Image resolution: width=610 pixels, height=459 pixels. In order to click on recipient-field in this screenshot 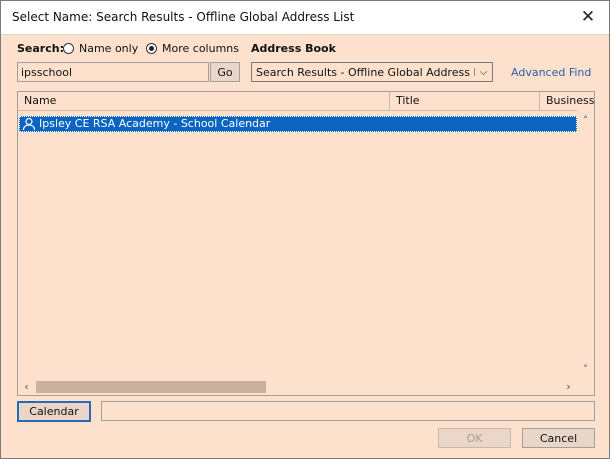, I will do `click(348, 411)`.